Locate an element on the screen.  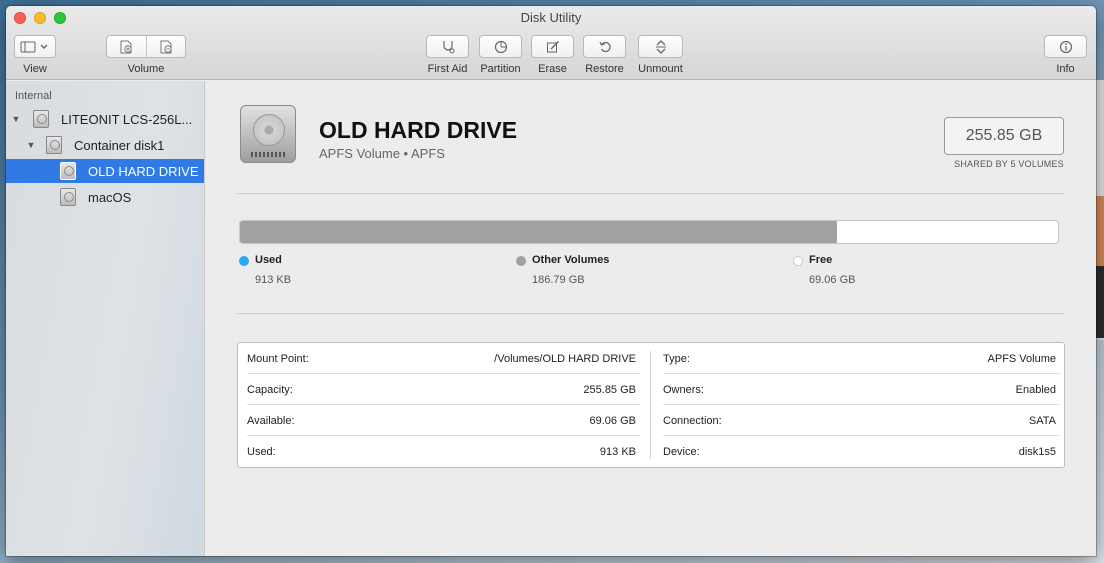
info-group: Info is located at coordinates (1065, 55).